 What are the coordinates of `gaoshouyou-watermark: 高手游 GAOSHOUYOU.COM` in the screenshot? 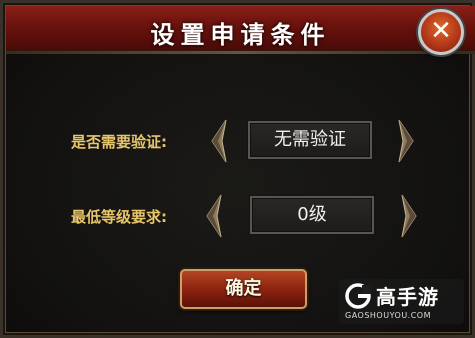 It's located at (401, 301).